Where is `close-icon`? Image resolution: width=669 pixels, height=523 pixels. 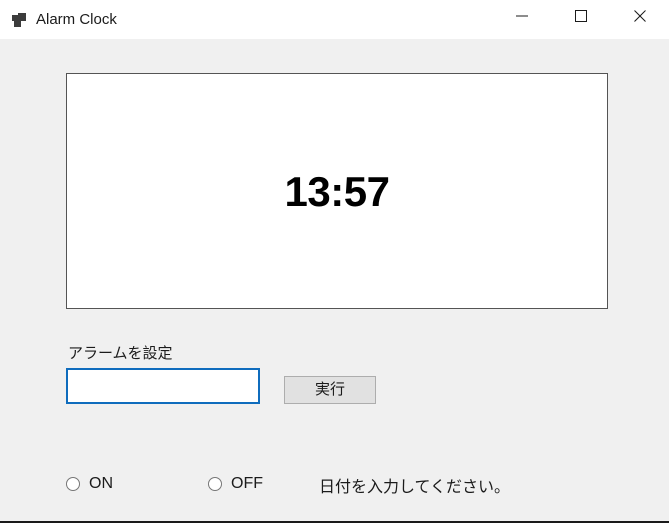
close-icon is located at coordinates (640, 15).